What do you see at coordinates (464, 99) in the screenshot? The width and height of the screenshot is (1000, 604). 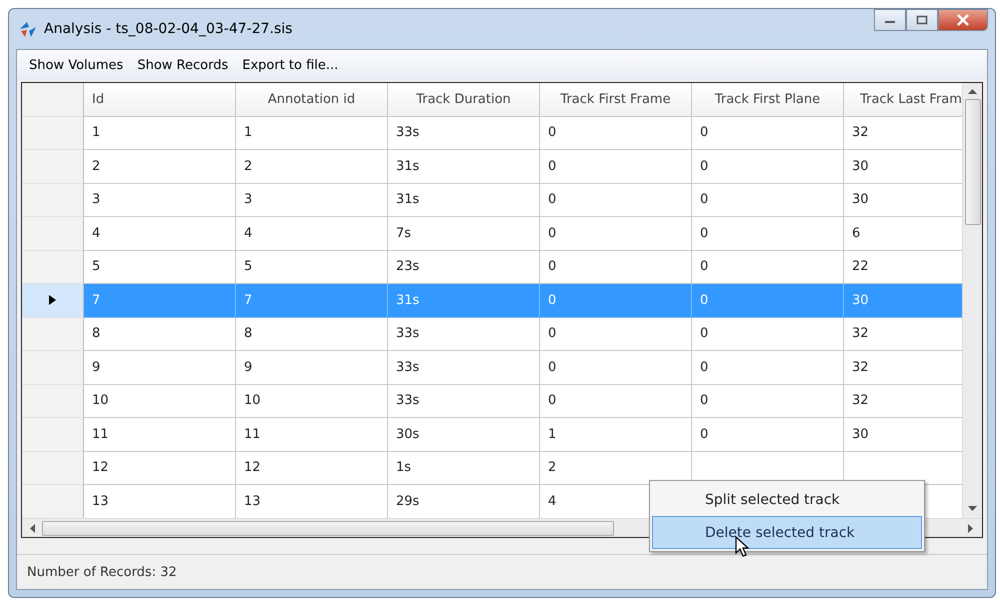 I see `column-header: Track Duration` at bounding box center [464, 99].